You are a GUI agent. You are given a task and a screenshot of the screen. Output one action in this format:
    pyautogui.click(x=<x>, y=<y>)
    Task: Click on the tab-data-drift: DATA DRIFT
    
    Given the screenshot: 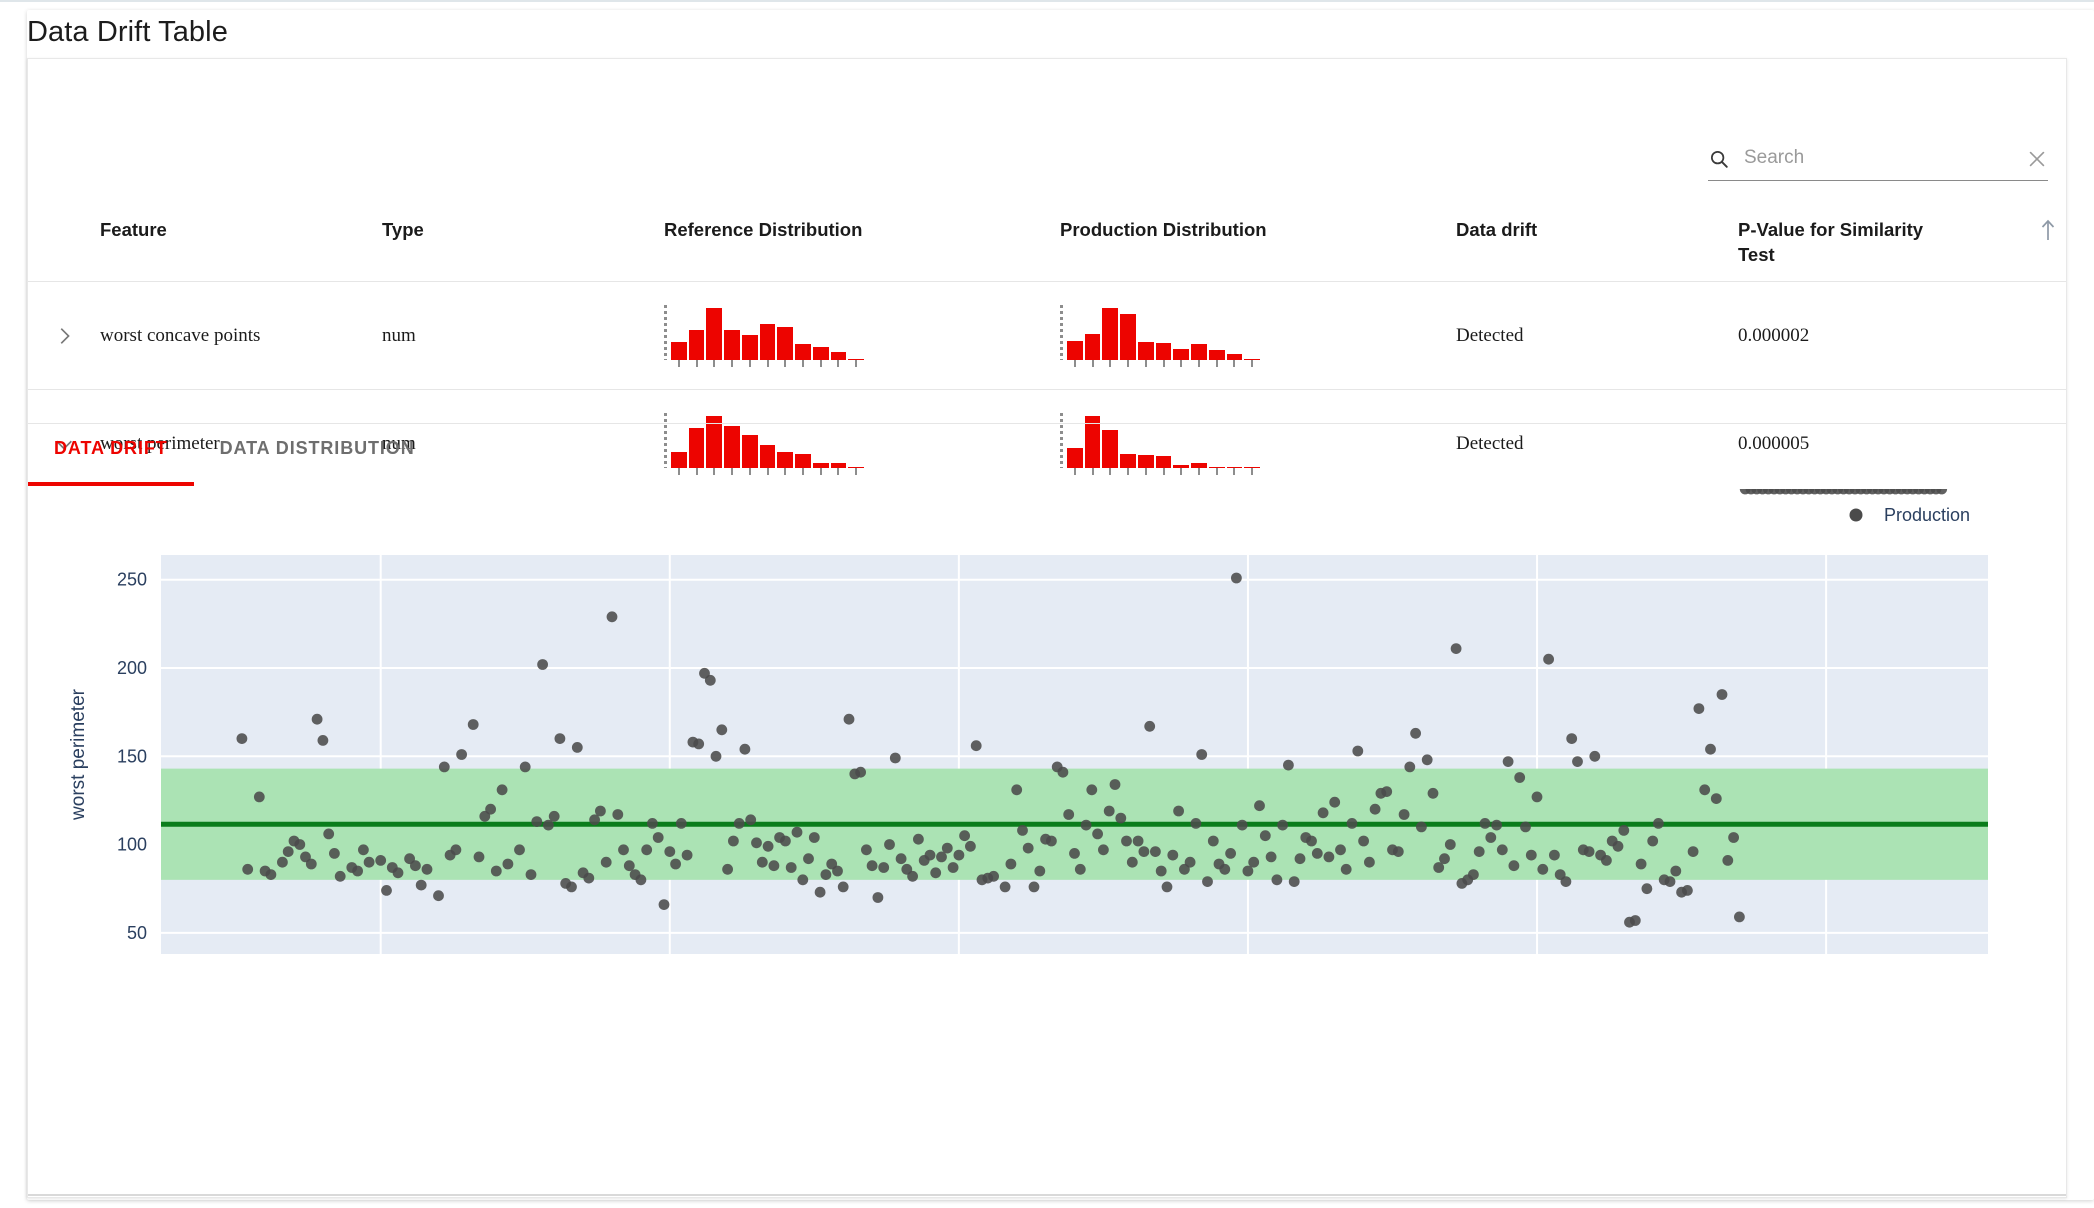 What is the action you would take?
    pyautogui.click(x=111, y=455)
    